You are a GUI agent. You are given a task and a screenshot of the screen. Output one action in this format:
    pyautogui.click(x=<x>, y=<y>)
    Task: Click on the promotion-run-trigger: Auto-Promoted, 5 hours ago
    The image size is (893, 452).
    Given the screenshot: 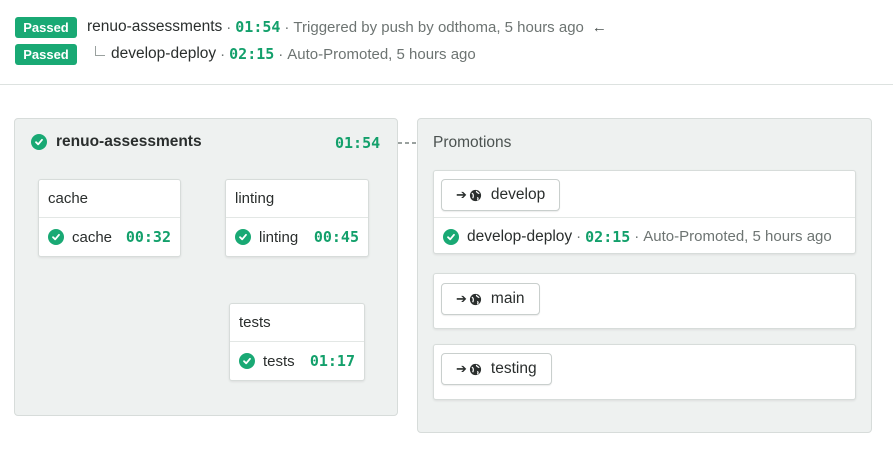 What is the action you would take?
    pyautogui.click(x=737, y=236)
    